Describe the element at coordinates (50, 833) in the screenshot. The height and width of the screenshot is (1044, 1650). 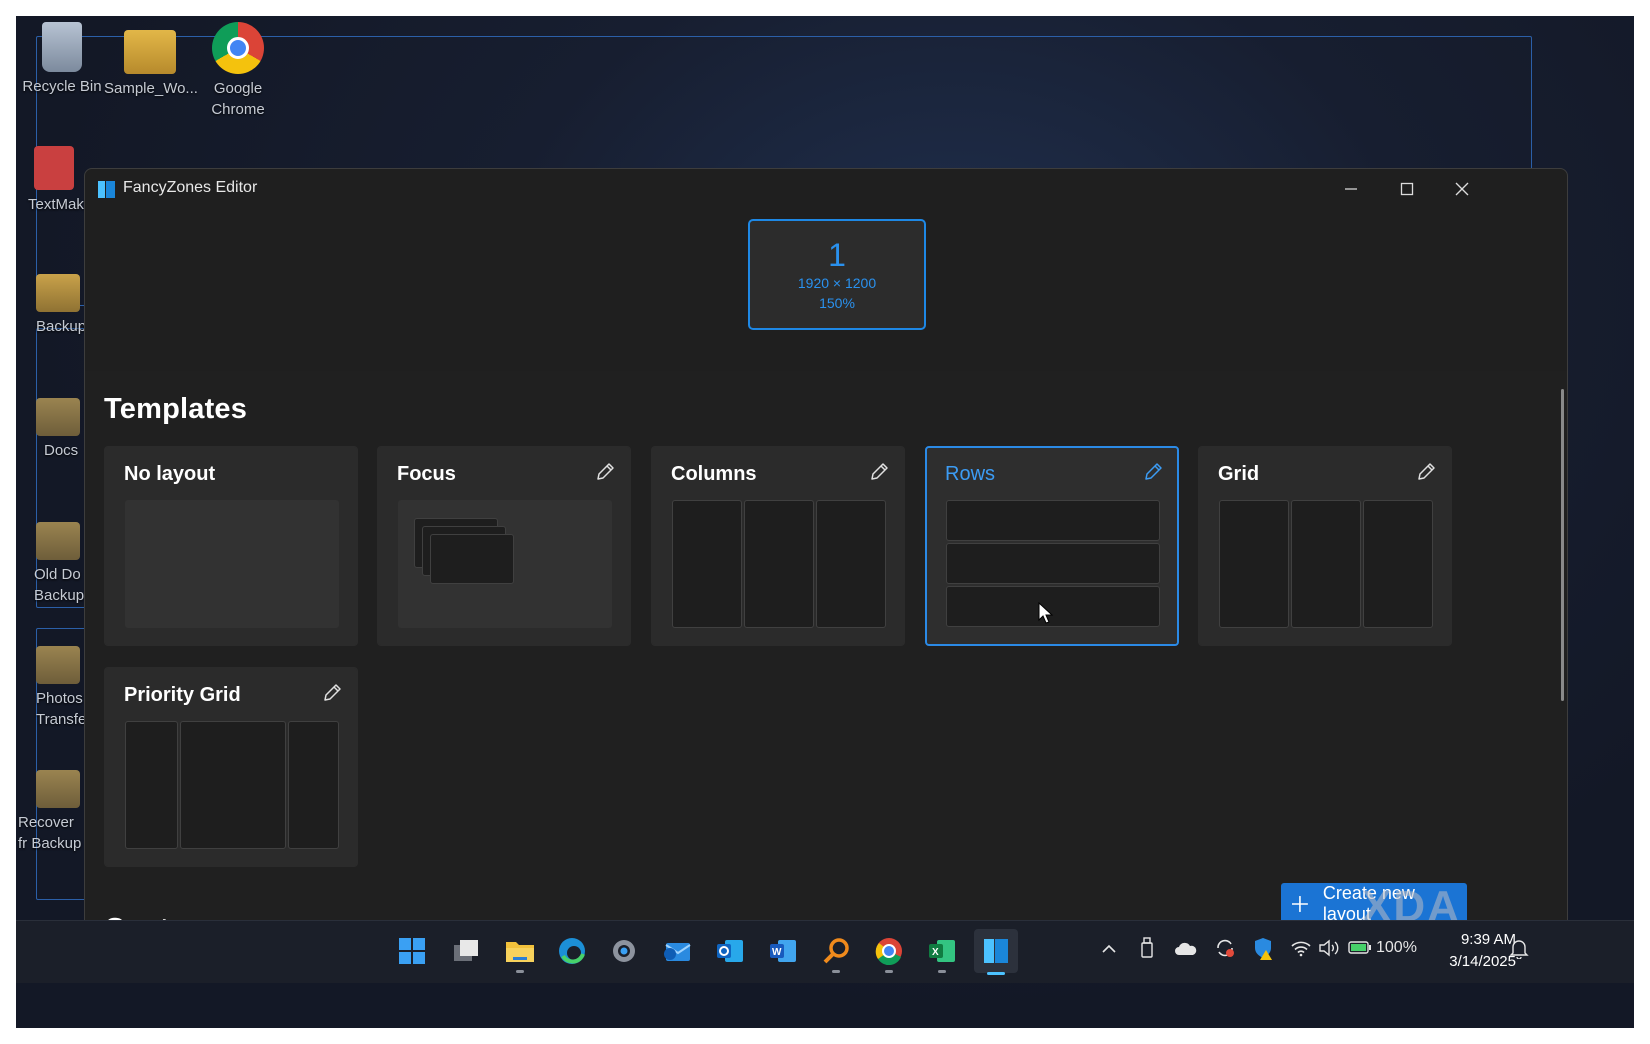
I see `desktop-icon-label: Recover fr Backup` at that location.